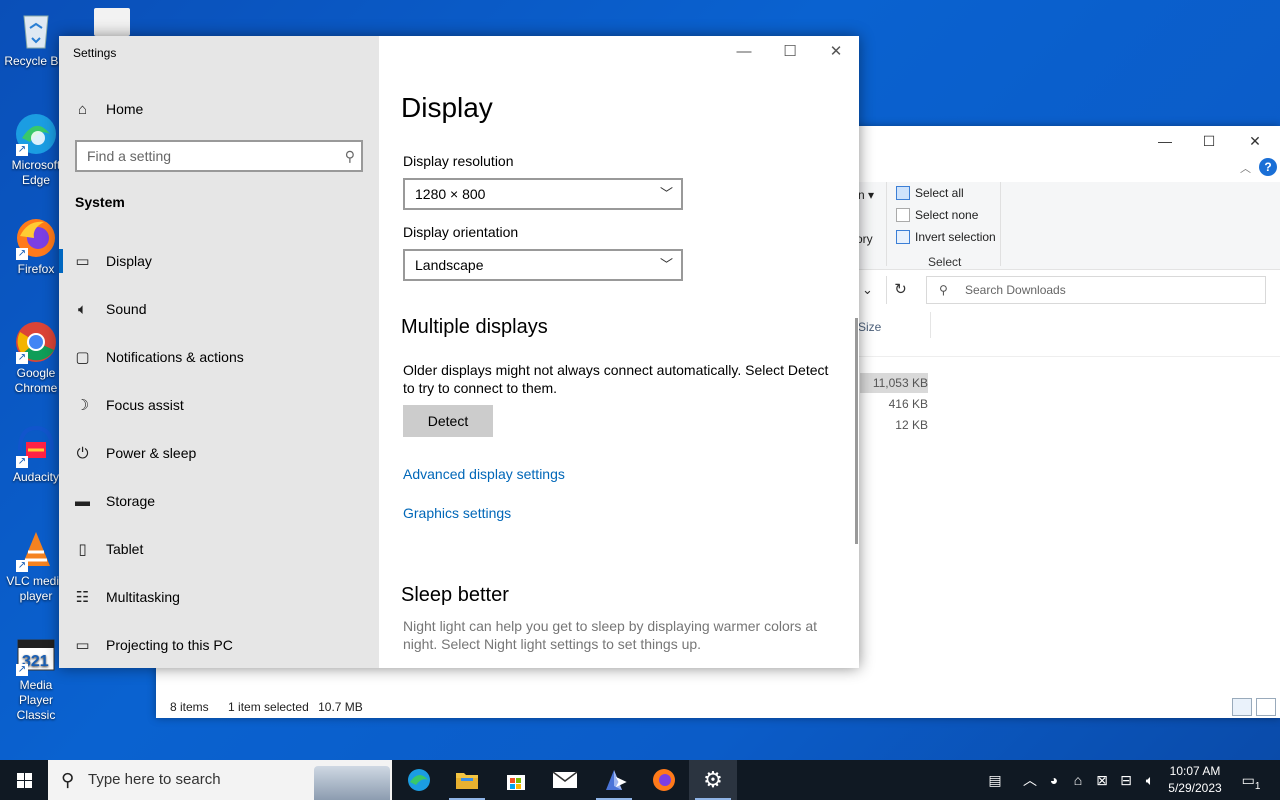 This screenshot has height=800, width=1280. Describe the element at coordinates (82, 501) in the screenshot. I see `storage-icon: ▬` at that location.